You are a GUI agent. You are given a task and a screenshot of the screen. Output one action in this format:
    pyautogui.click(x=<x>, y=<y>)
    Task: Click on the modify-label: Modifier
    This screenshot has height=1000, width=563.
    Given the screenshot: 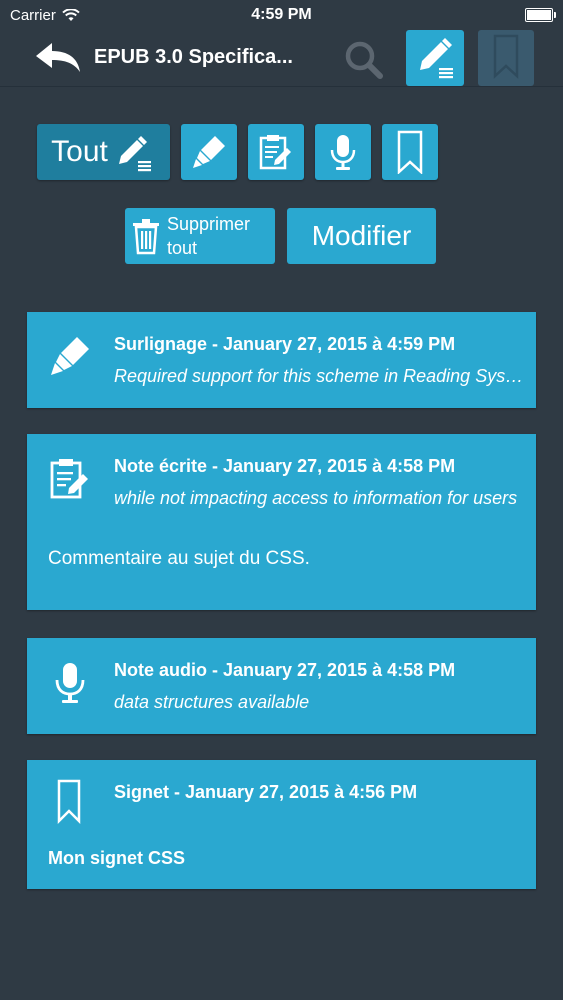 What is the action you would take?
    pyautogui.click(x=361, y=235)
    